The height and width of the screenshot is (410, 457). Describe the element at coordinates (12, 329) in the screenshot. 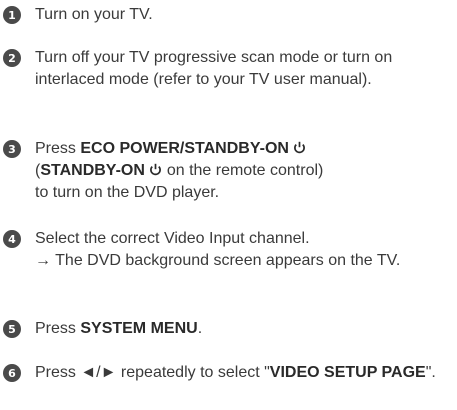

I see `step-number-badge: 5` at that location.